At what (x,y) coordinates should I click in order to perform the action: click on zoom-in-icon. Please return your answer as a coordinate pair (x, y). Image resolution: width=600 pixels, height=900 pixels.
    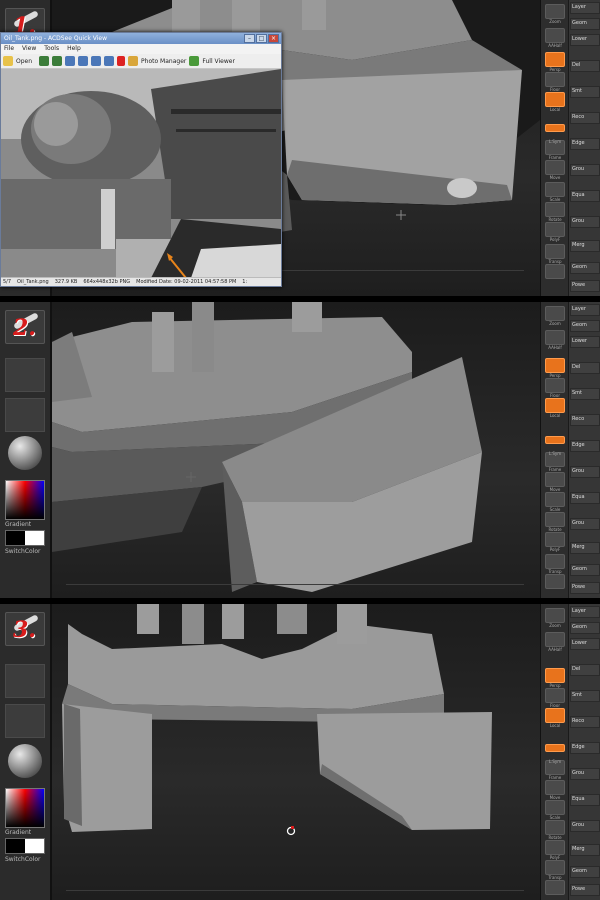
    Looking at the image, I should click on (96, 61).